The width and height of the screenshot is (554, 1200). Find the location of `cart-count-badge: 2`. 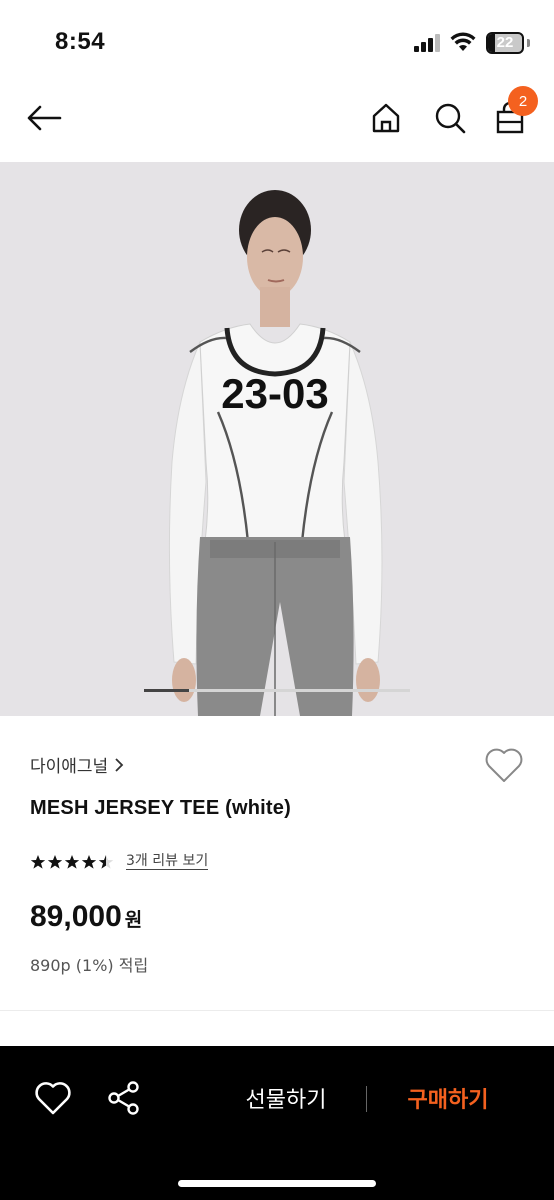

cart-count-badge: 2 is located at coordinates (523, 101).